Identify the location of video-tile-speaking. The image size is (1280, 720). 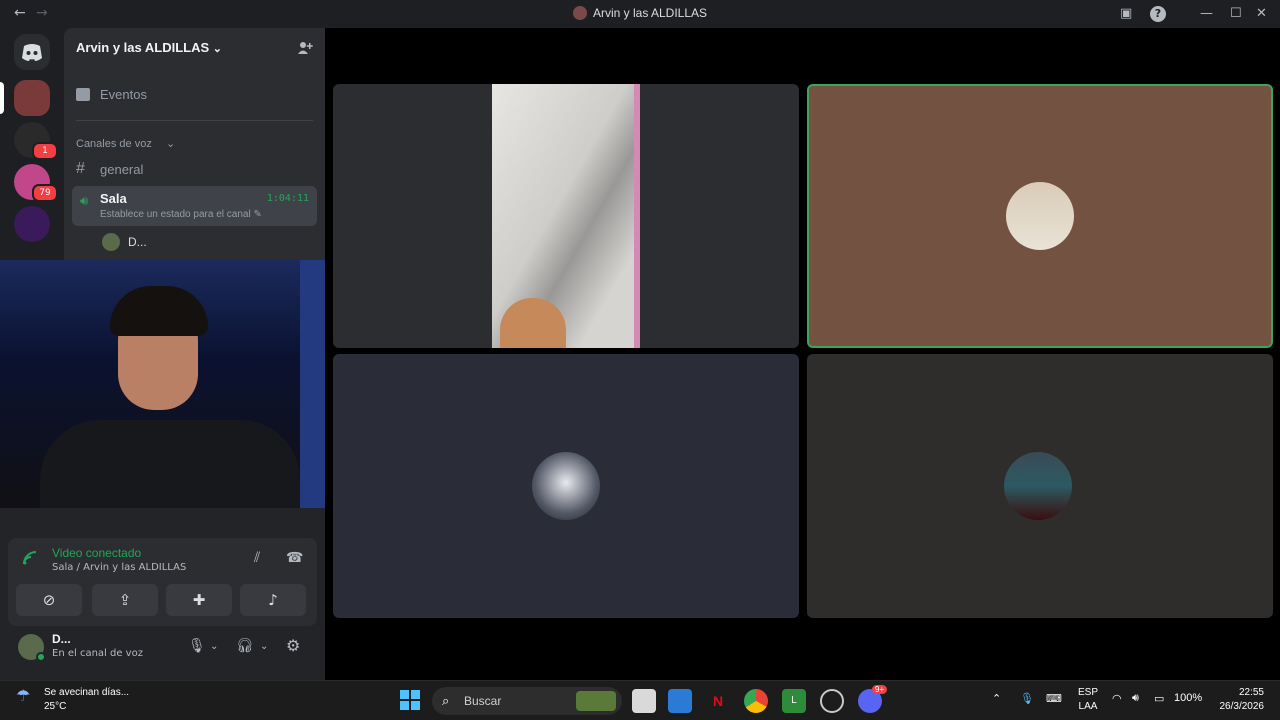
(1040, 216).